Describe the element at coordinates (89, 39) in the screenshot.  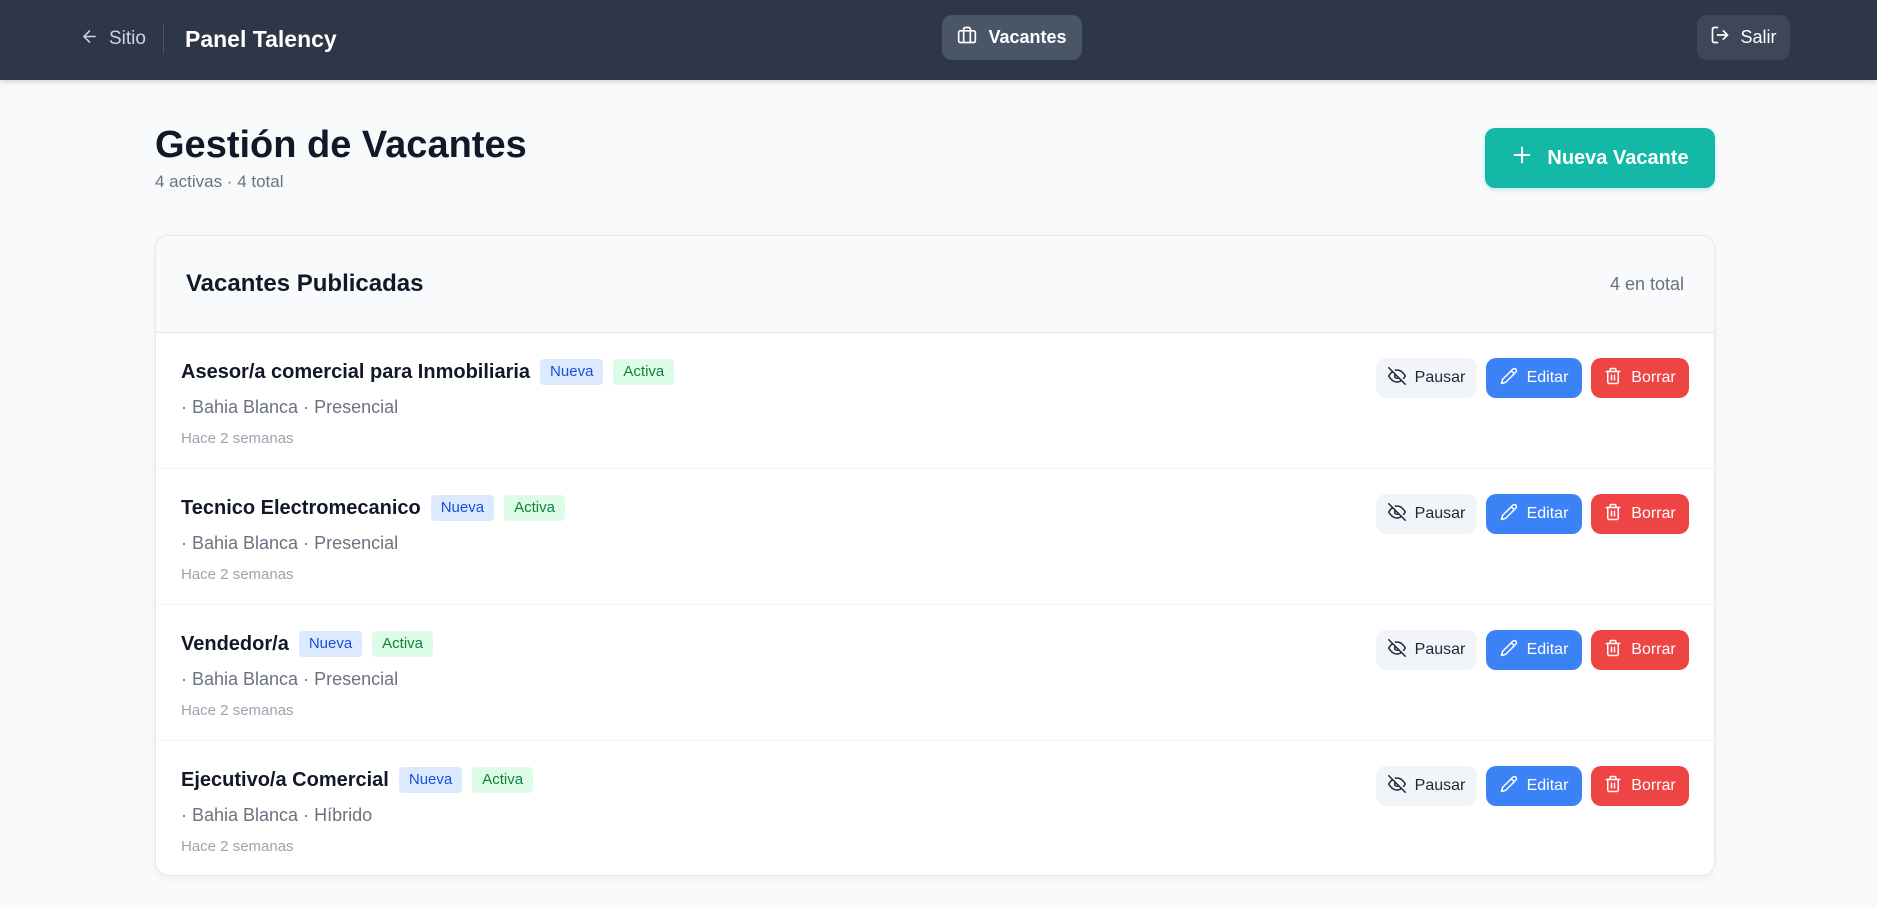
I see `arrow-left-icon` at that location.